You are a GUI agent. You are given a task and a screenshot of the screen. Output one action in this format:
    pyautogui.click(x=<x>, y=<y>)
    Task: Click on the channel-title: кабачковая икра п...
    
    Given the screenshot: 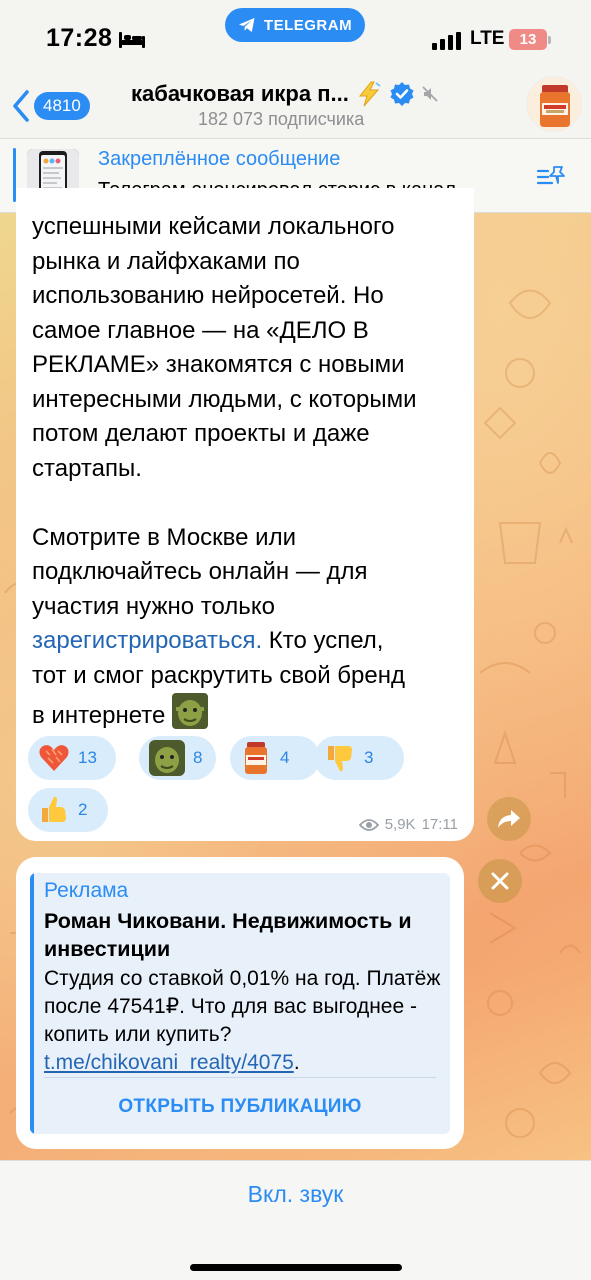 What is the action you would take?
    pyautogui.click(x=285, y=94)
    